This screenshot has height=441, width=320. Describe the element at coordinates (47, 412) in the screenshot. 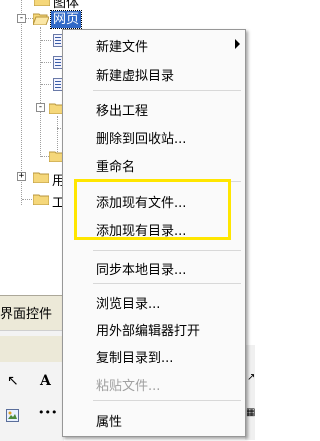

I see `dots-icon: •••` at that location.